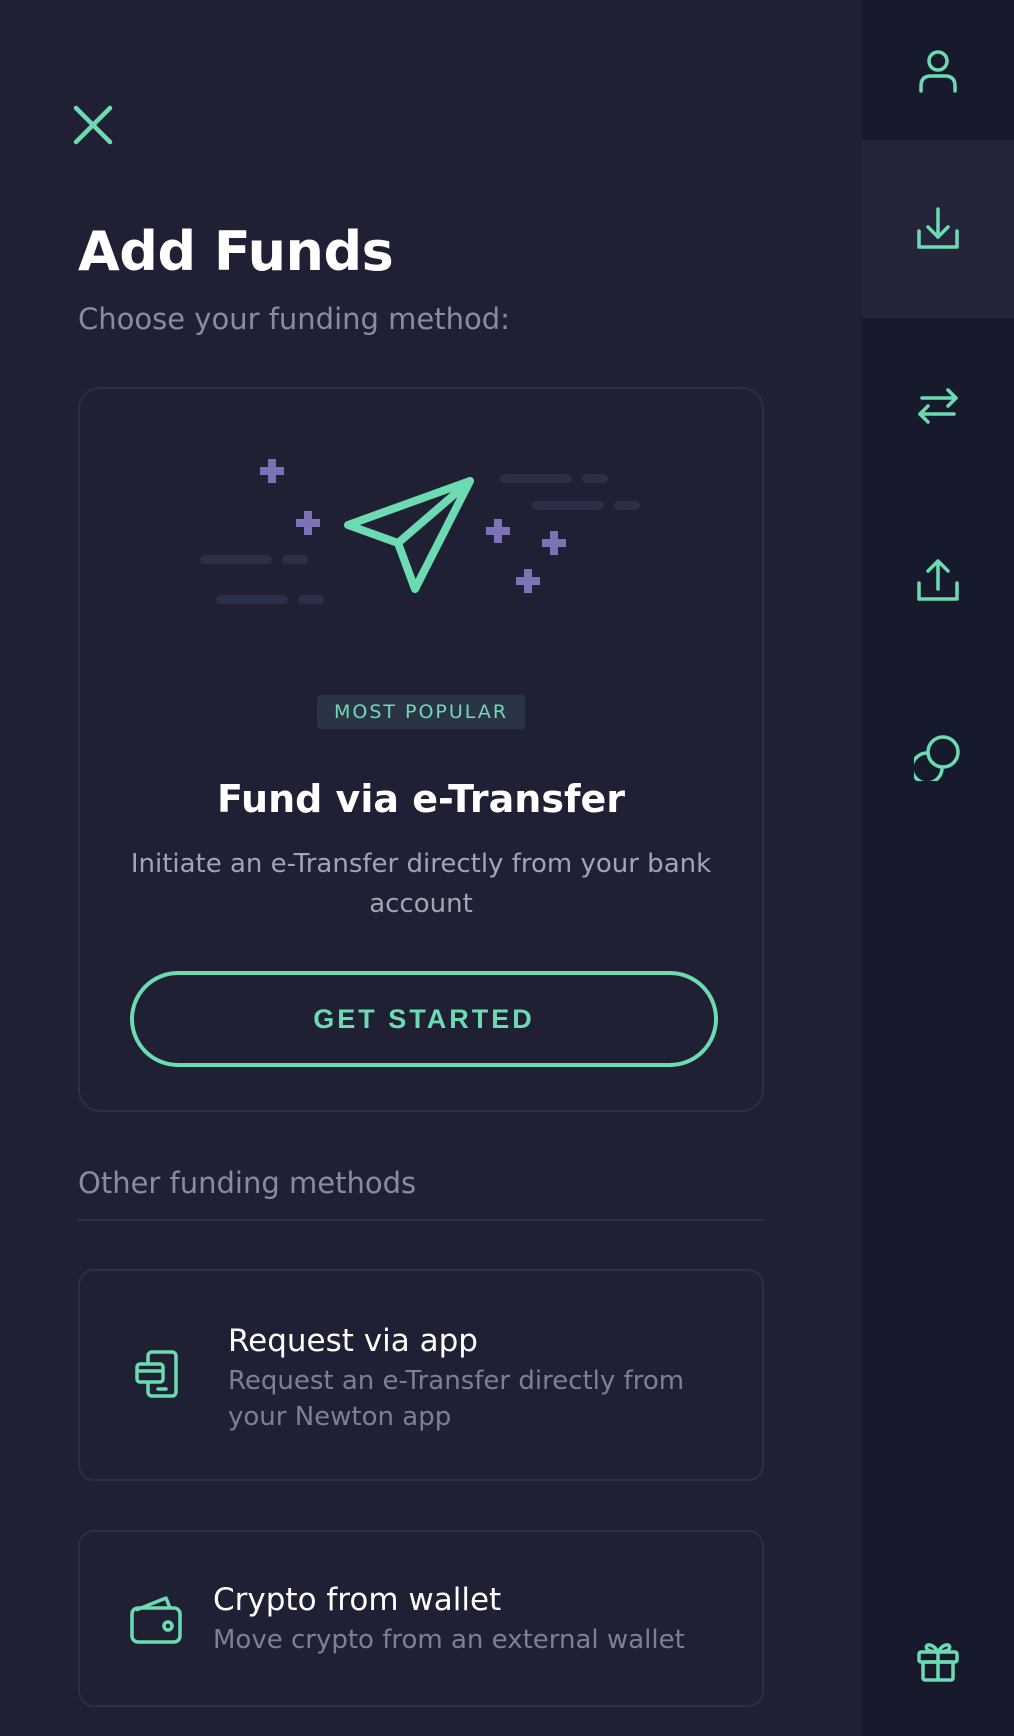  I want to click on rail-item-account, so click(938, 70).